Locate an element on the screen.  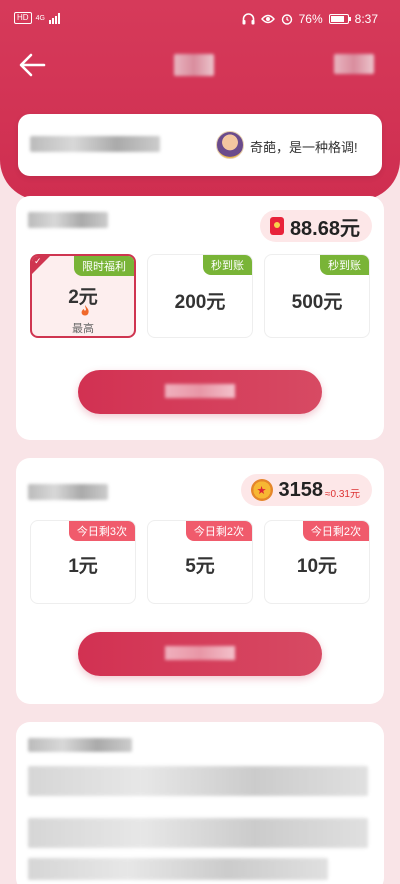
notice-redacted-text is located at coordinates (95, 144).